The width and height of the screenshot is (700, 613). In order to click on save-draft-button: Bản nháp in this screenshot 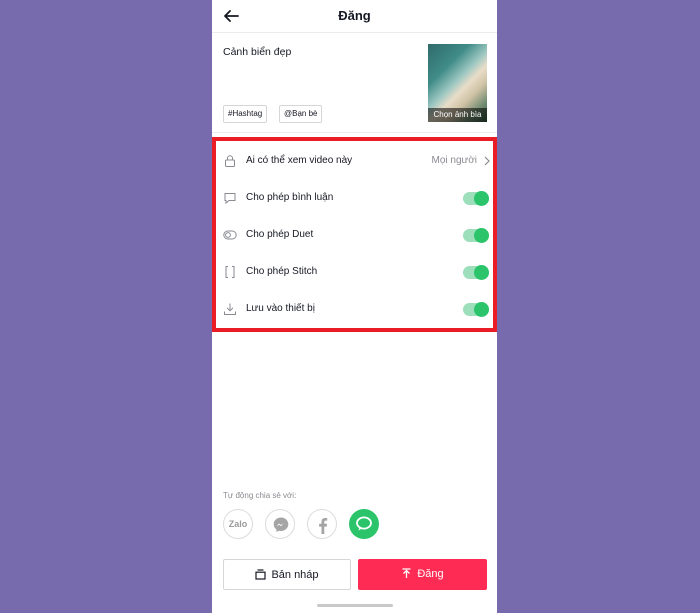, I will do `click(287, 574)`.